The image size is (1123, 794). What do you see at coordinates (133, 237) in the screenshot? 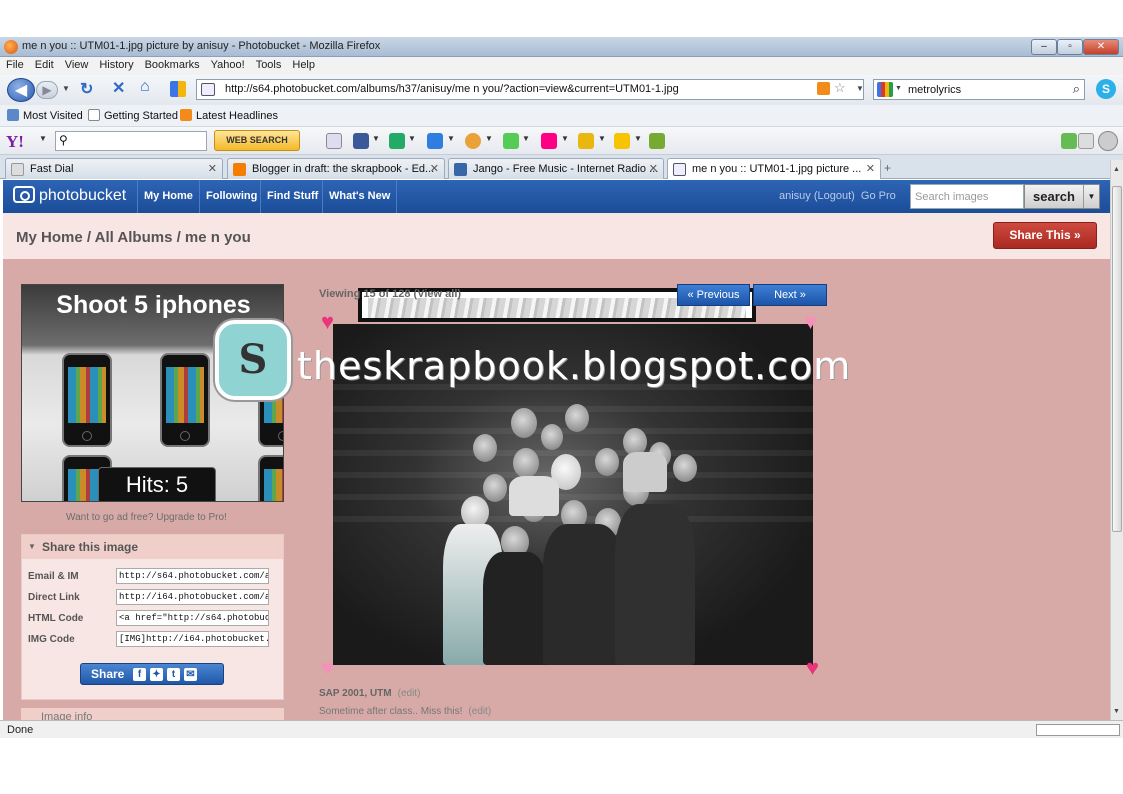
I see `breadcrumb: My Home / All Albums / me n you` at bounding box center [133, 237].